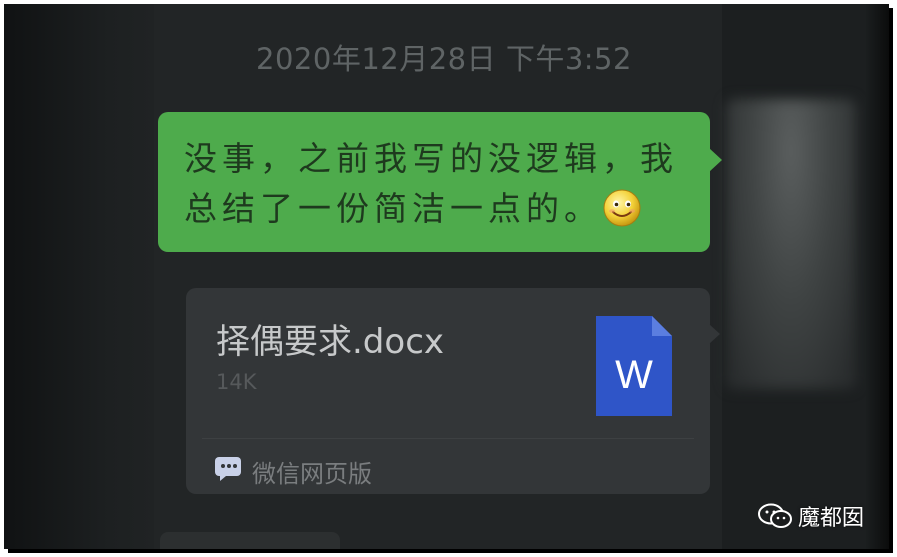  Describe the element at coordinates (622, 208) in the screenshot. I see `smiley-emoji-icon` at that location.